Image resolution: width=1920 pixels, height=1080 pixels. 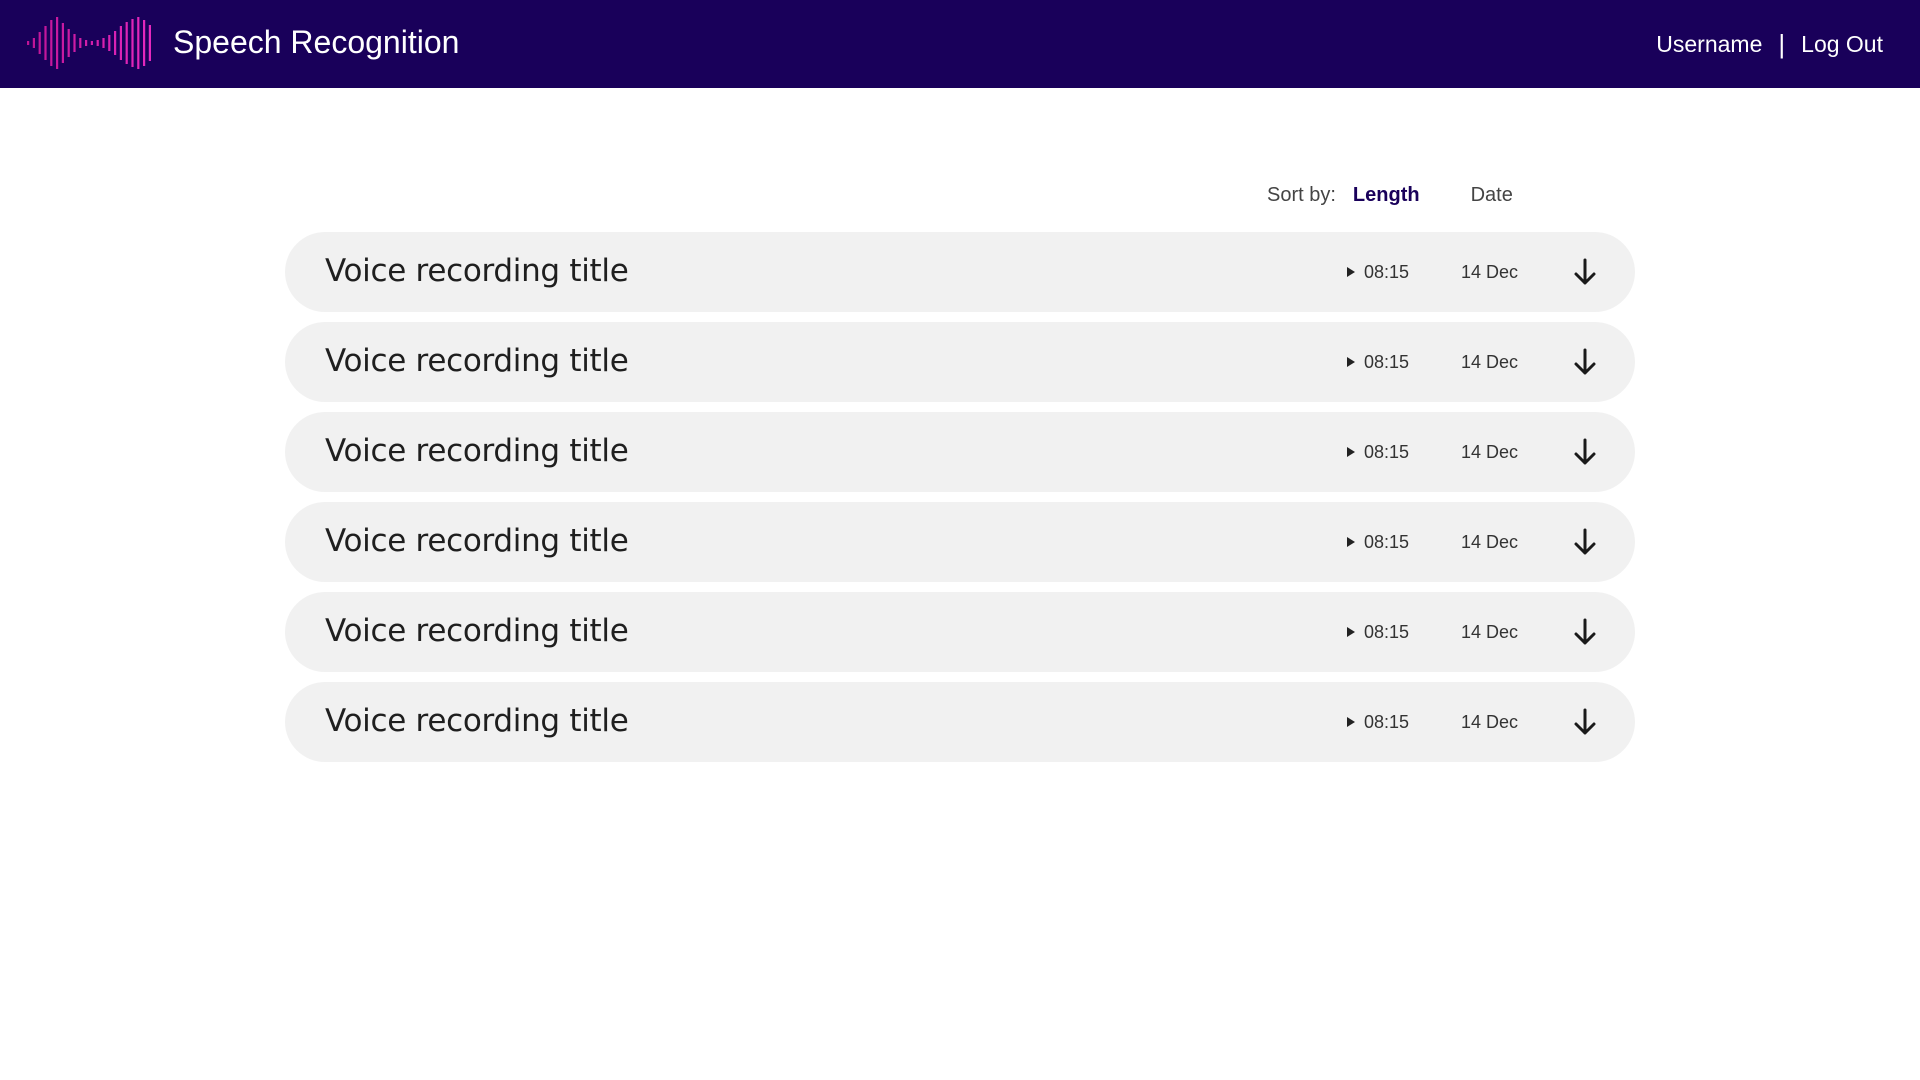 What do you see at coordinates (1492, 195) in the screenshot?
I see `sort-option-date: Date` at bounding box center [1492, 195].